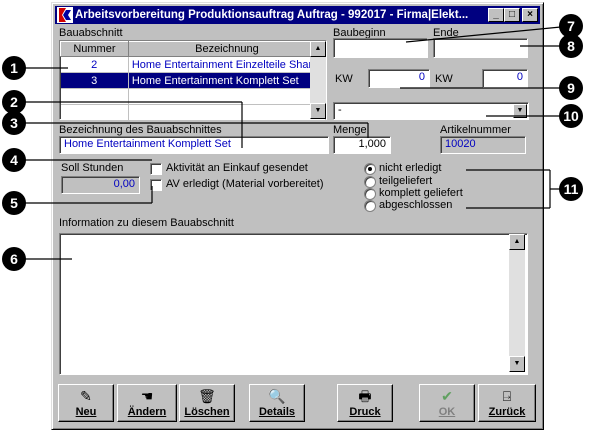  I want to click on callout-5: 5, so click(14, 203).